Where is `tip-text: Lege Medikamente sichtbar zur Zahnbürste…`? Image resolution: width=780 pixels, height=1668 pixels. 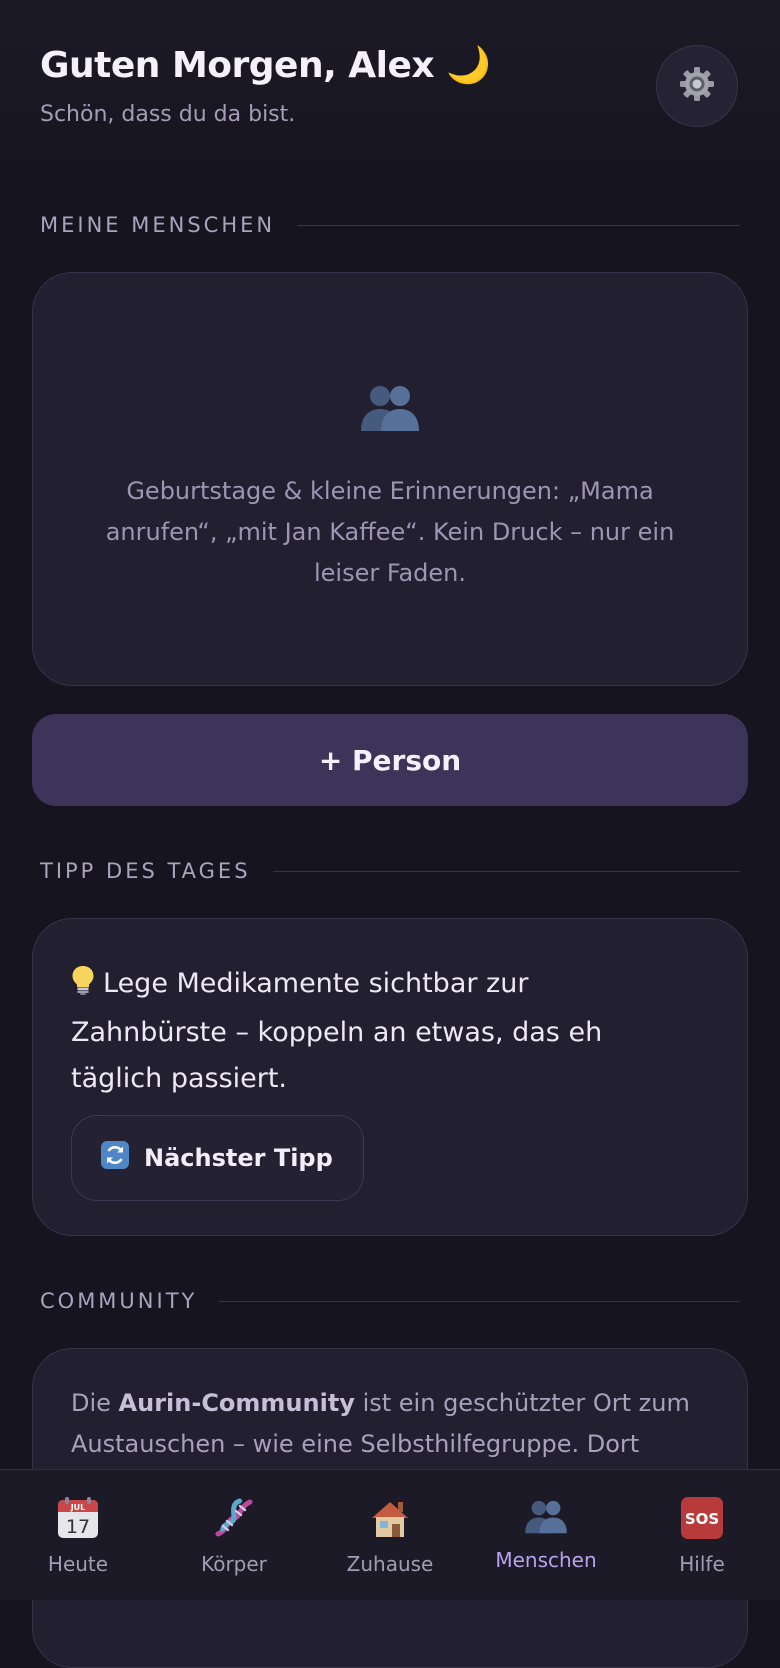 tip-text: Lege Medikamente sichtbar zur Zahnbürste… is located at coordinates (337, 1031).